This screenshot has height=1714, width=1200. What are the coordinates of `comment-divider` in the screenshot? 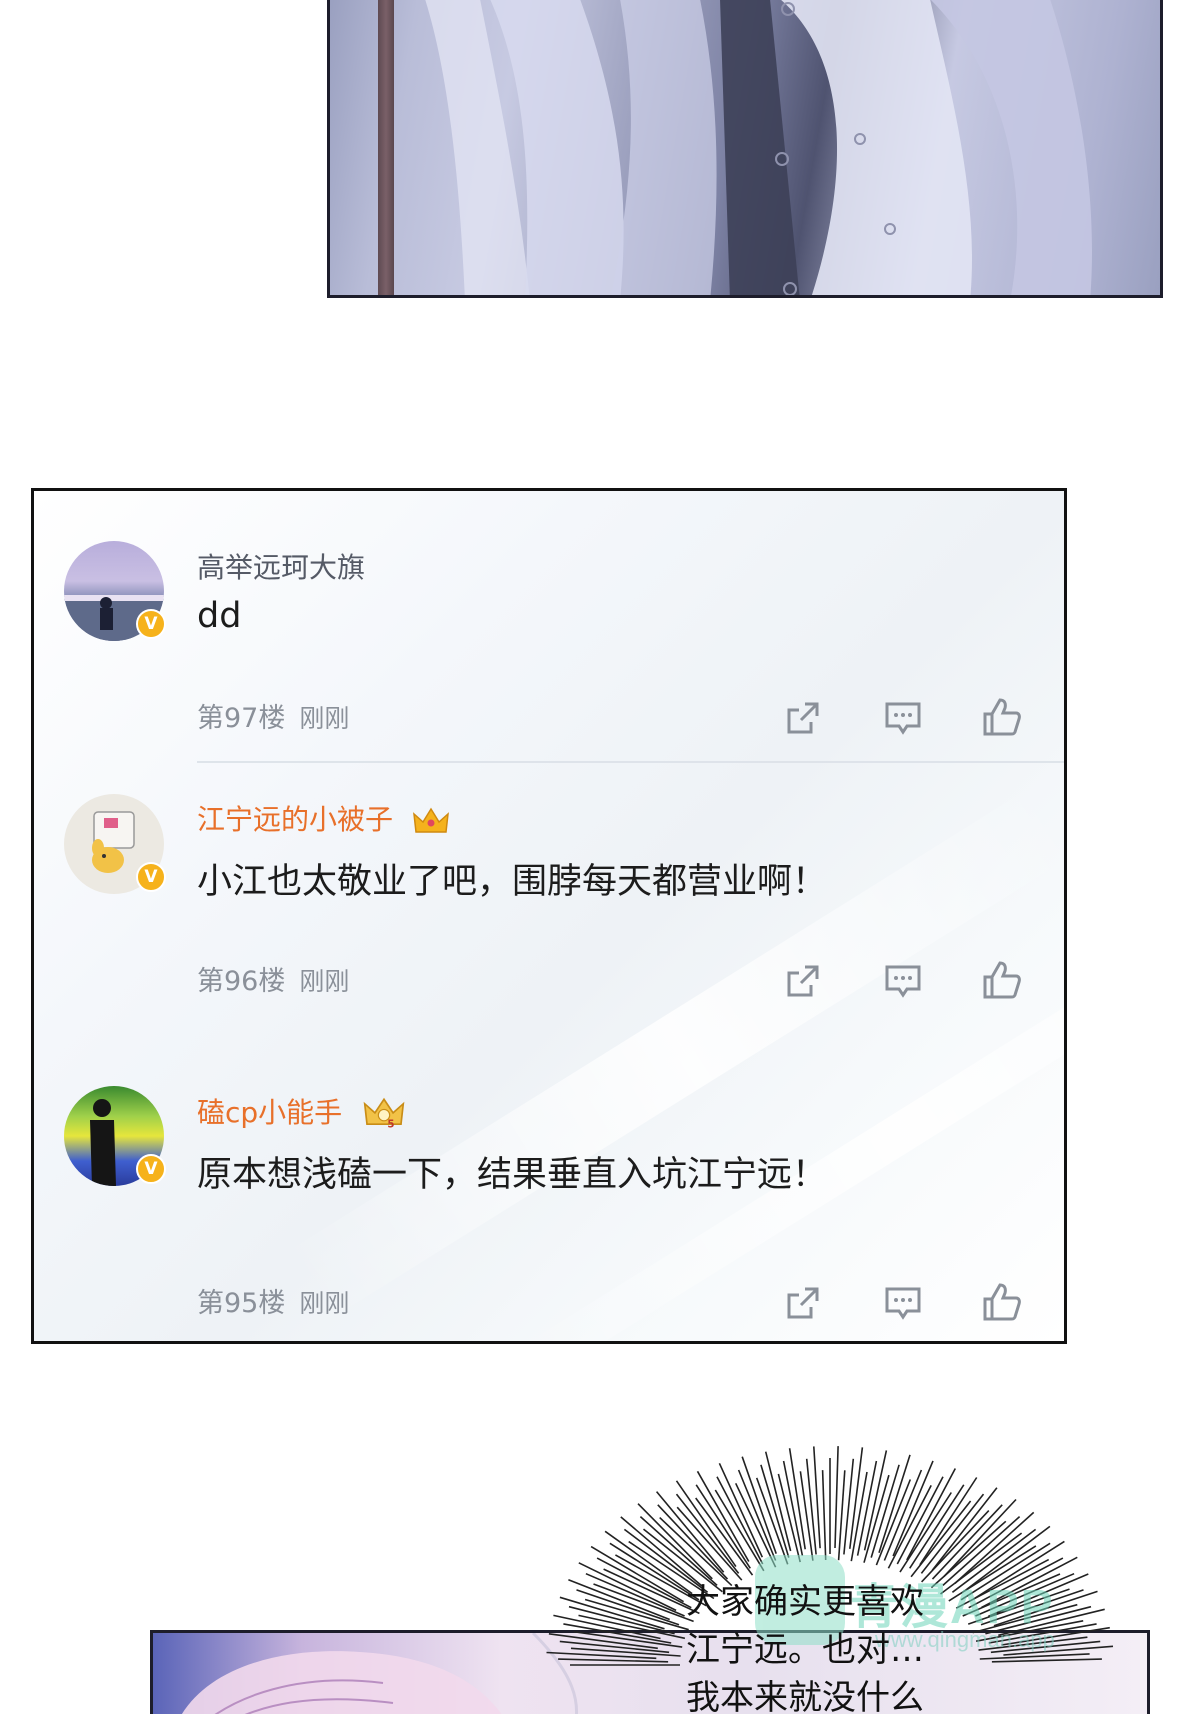 It's located at (630, 762).